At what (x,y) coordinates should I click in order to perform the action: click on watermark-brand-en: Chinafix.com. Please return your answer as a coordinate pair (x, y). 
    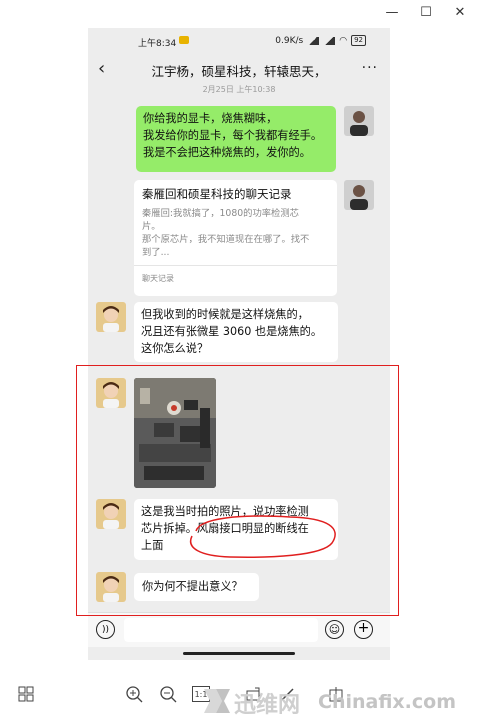
    Looking at the image, I should click on (387, 702).